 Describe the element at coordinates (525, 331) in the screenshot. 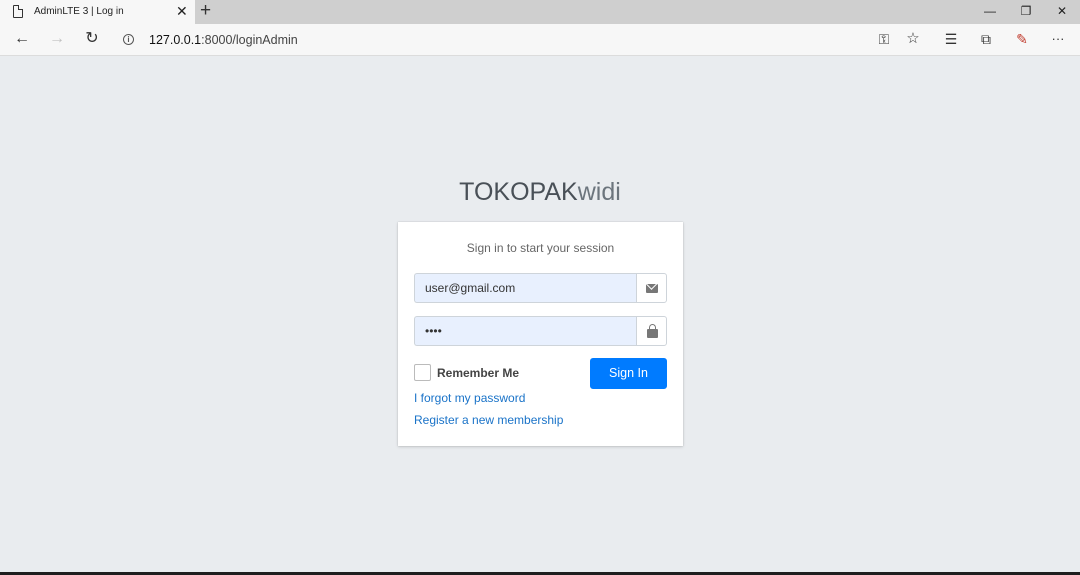

I see `password-field: ••••` at that location.